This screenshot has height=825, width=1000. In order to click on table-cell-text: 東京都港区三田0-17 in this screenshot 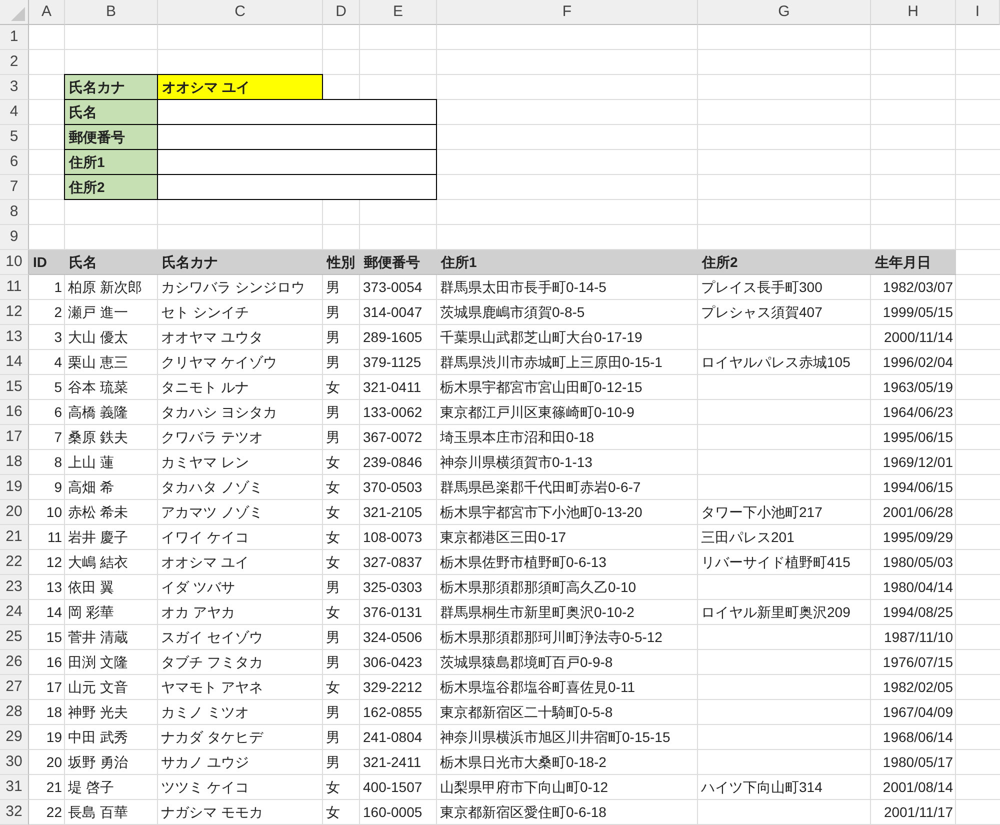, I will do `click(503, 537)`.